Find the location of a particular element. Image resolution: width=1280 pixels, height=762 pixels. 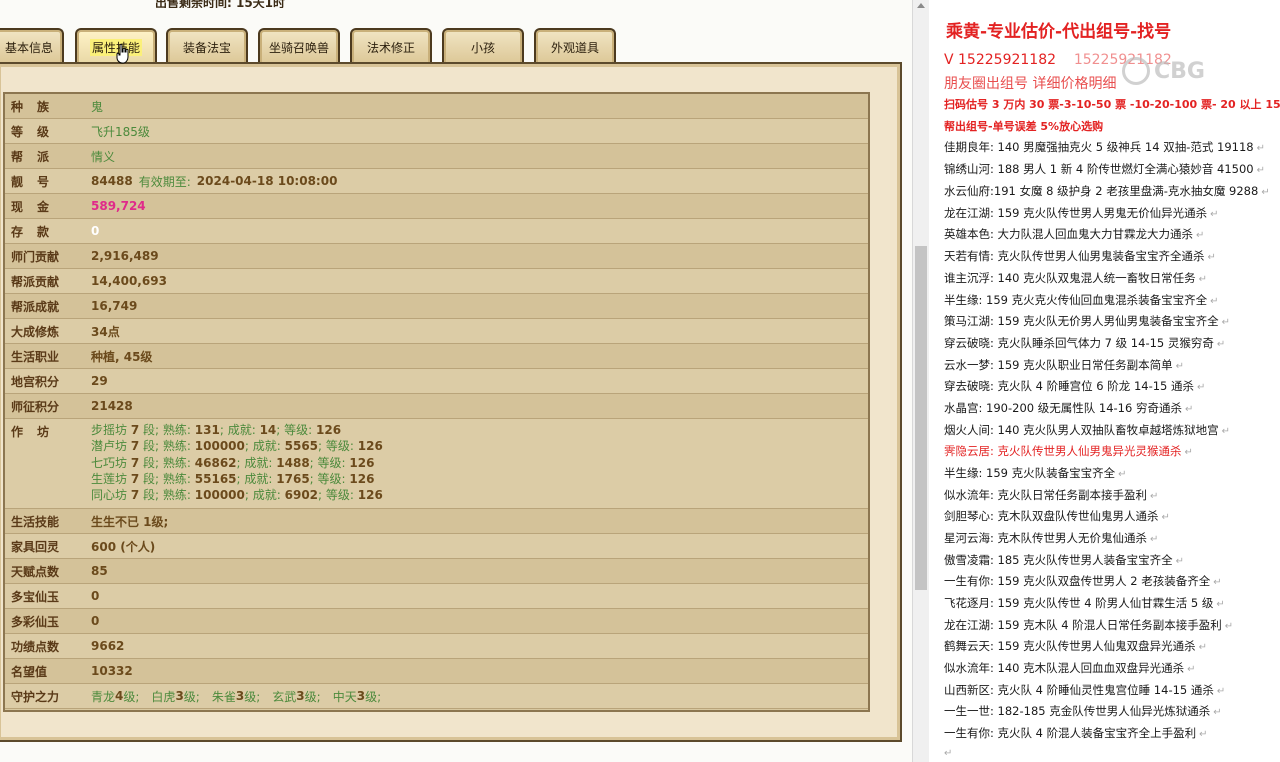

account-line: 似水流年: 克火队日常任务副本接手盈利 ↵ is located at coordinates (1051, 495).